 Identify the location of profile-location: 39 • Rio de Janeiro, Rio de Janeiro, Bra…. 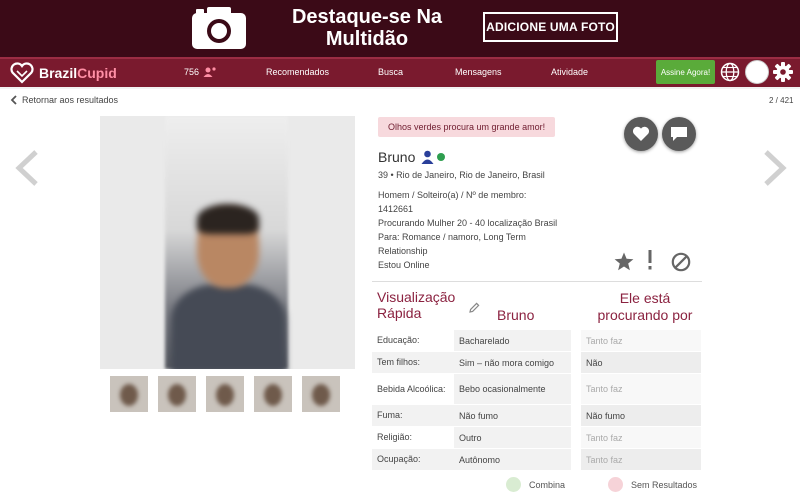
(461, 175).